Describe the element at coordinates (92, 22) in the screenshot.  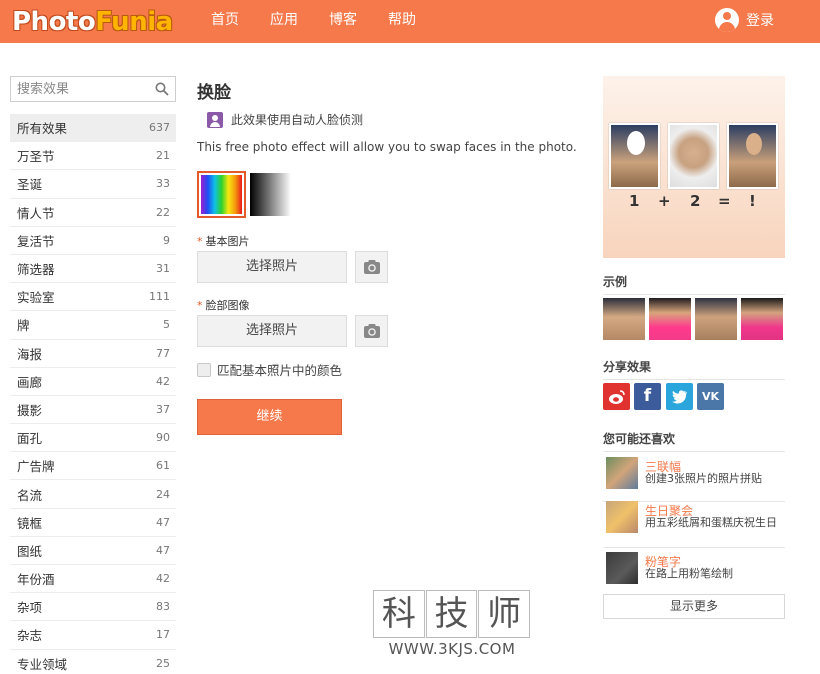
I see `photofunia-logo: PhotoFunia` at that location.